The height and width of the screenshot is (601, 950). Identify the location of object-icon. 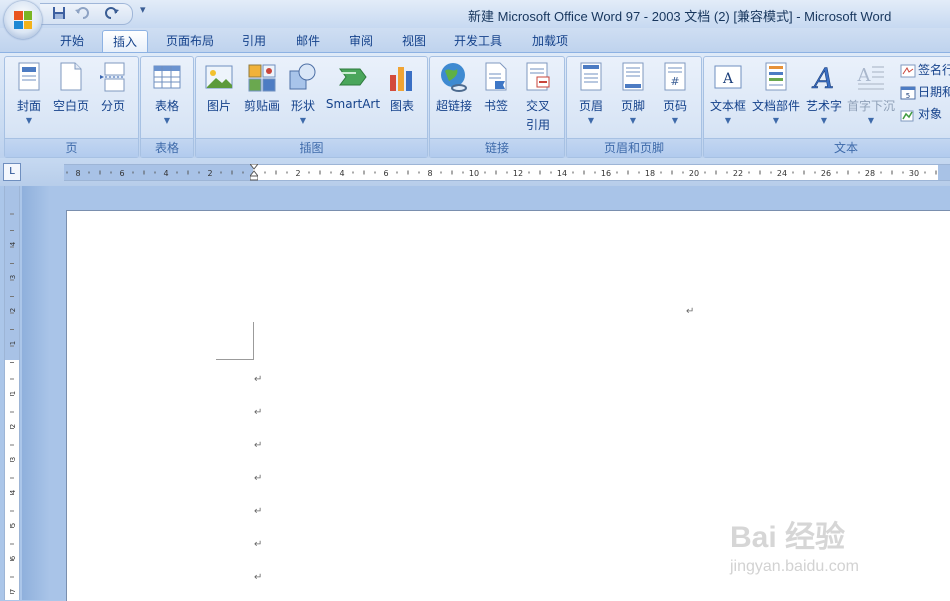
(908, 115).